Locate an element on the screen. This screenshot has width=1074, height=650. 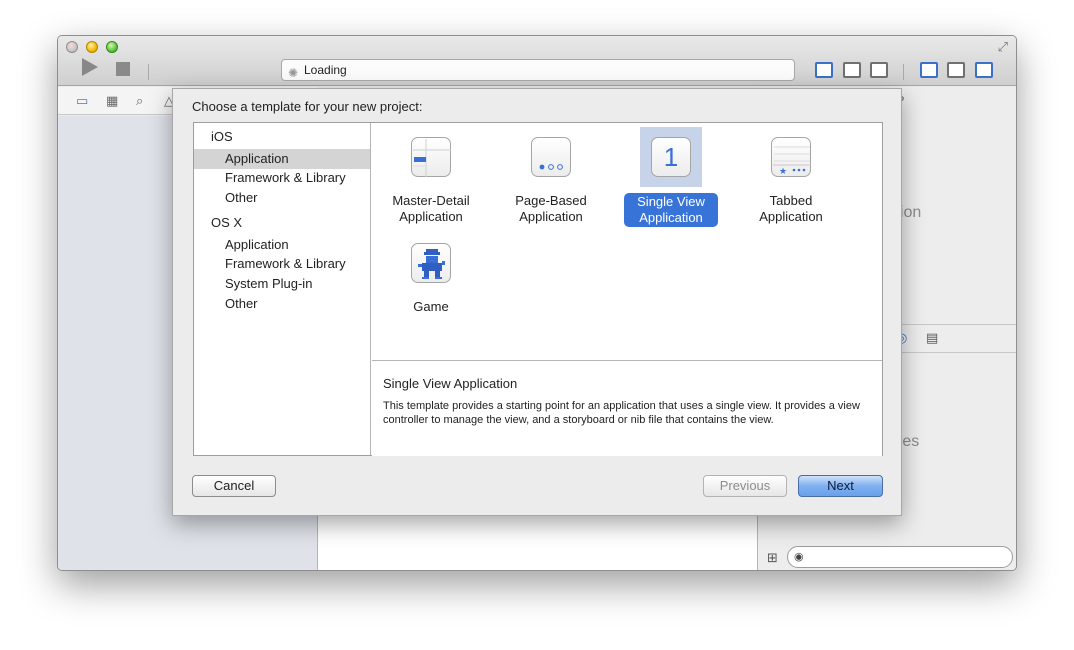
single-view-icon: 1 is located at coordinates (671, 157).